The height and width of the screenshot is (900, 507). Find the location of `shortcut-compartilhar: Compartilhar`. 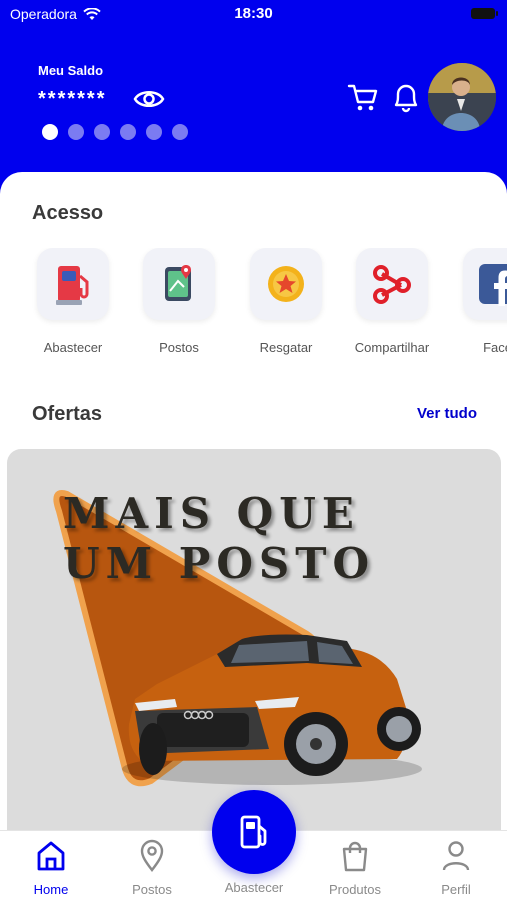

shortcut-compartilhar: Compartilhar is located at coordinates (392, 301).